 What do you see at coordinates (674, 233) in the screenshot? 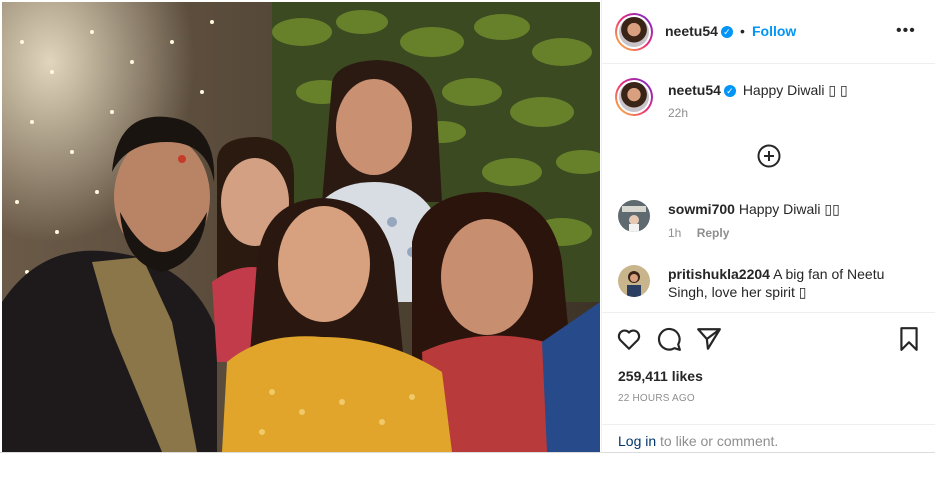
I see `comment-time: 1h` at bounding box center [674, 233].